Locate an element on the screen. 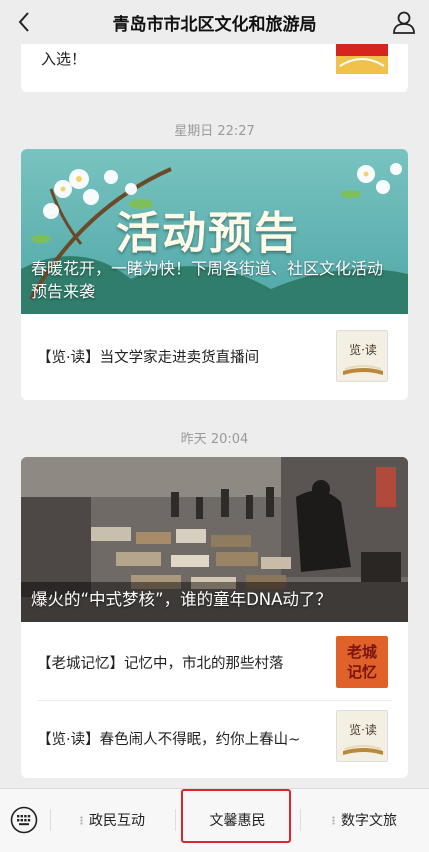  article-title: 入选！ is located at coordinates (64, 59).